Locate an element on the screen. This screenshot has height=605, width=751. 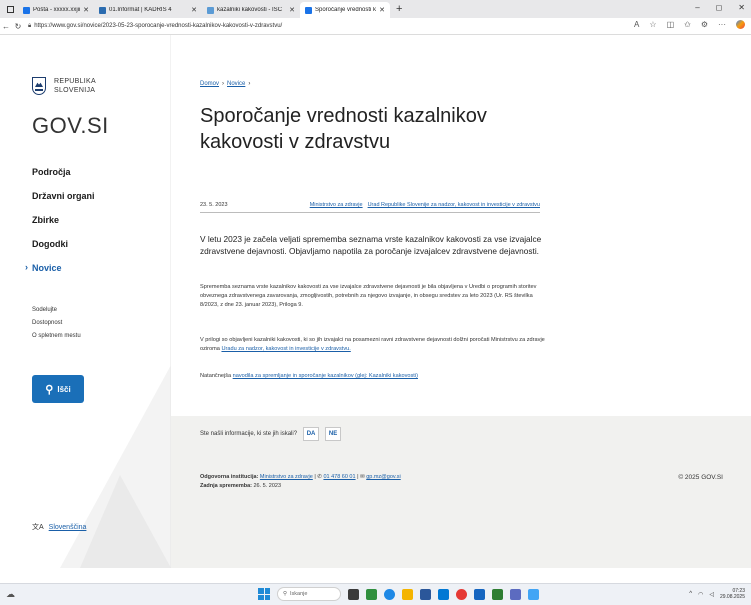
nav-item-drzavni-organi: Državni organi is located at coordinates (63, 203).